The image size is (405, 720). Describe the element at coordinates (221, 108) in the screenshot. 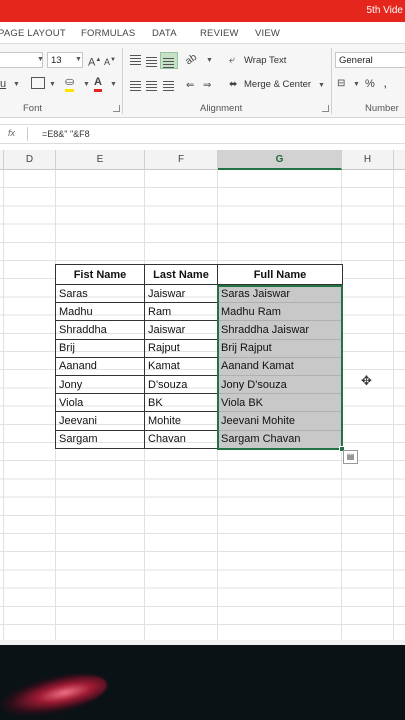

I see `alignment-group-label: Alignment` at that location.